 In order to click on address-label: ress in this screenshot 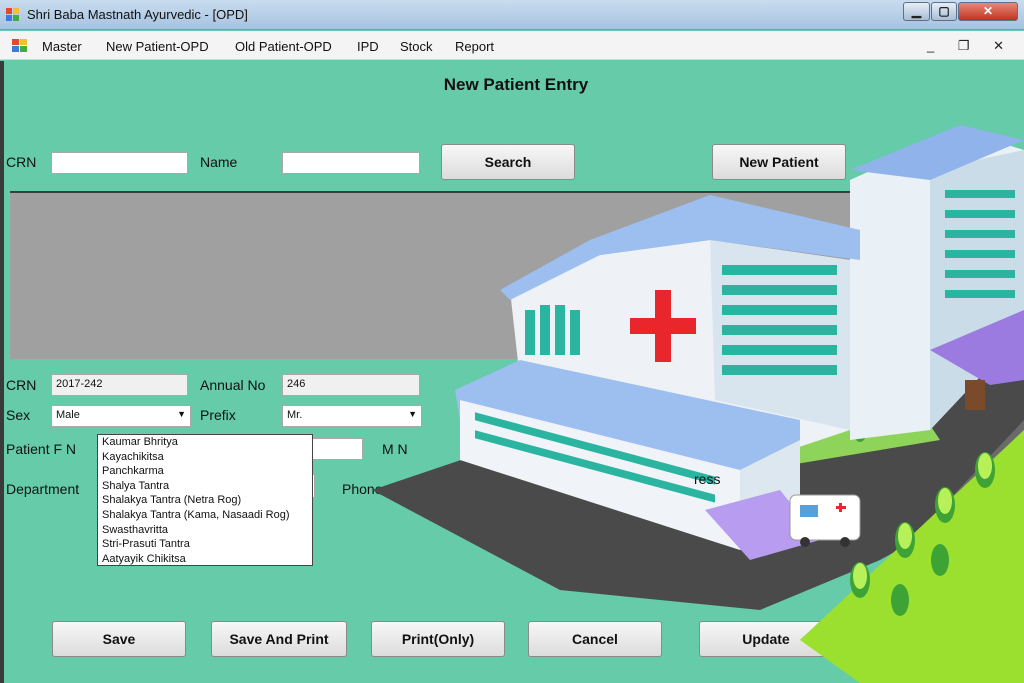, I will do `click(707, 479)`.